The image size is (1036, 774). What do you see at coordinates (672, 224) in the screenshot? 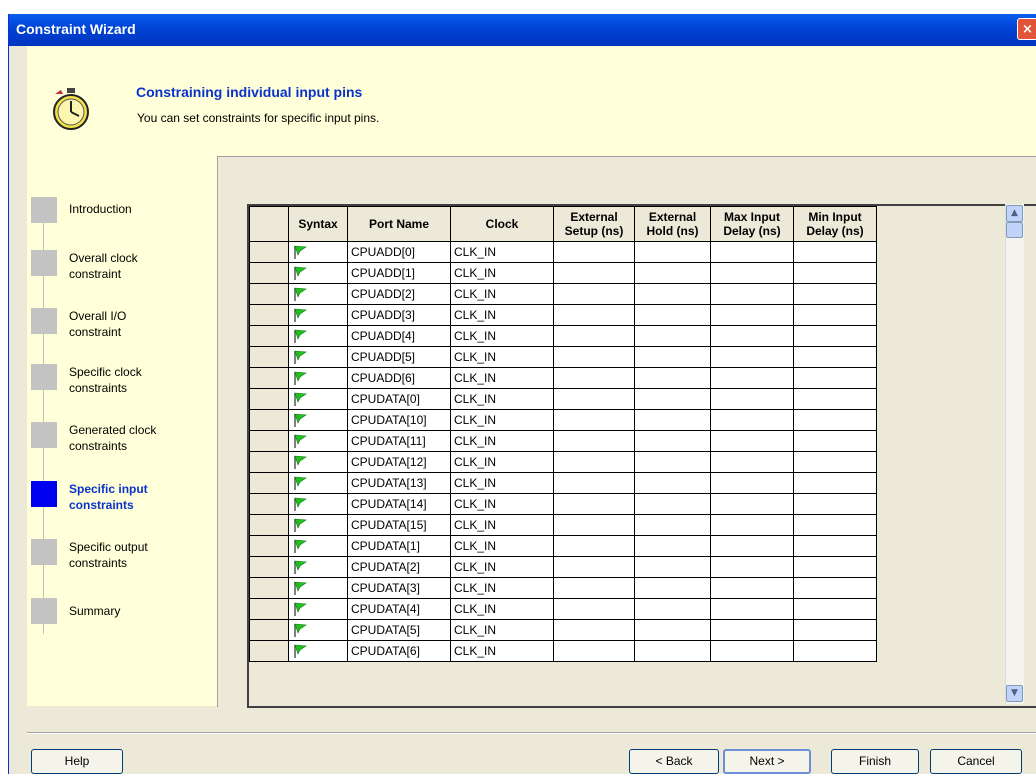
I see `column-header: External Hold (ns)` at bounding box center [672, 224].